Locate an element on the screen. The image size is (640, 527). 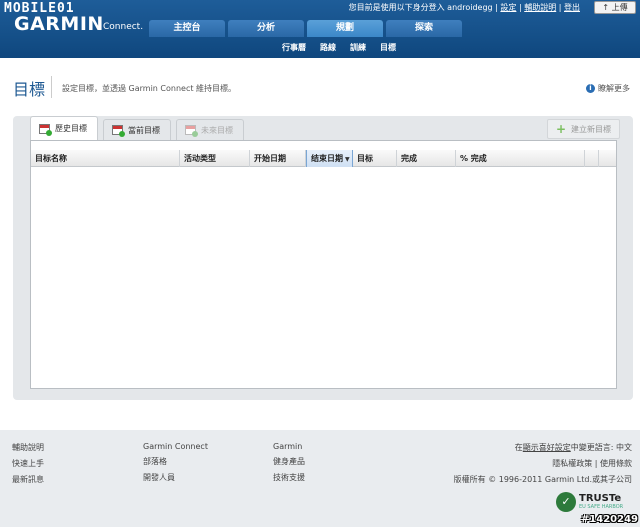
footer-col-connect: Garmin Connect 部落格 開發人員 is located at coordinates (175, 462).